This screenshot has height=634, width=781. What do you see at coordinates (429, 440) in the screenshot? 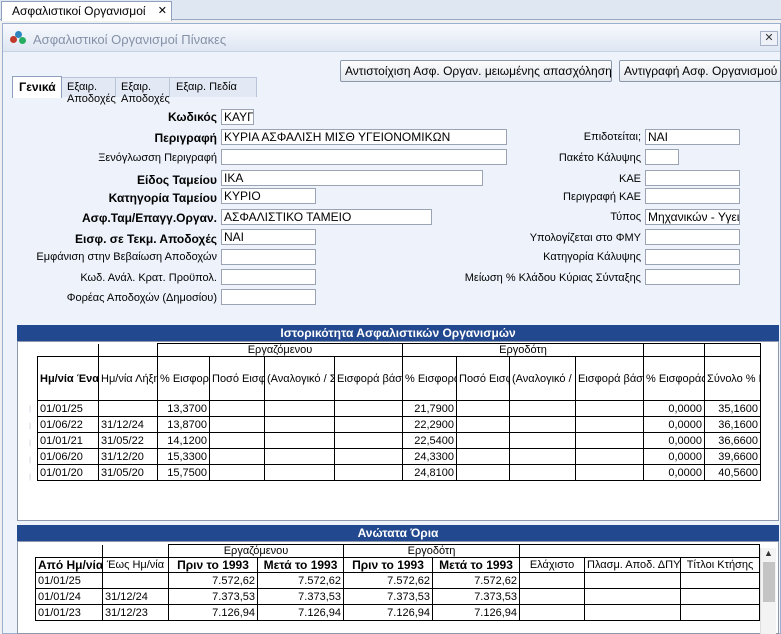
I see `history-cell: 22,5400` at bounding box center [429, 440].